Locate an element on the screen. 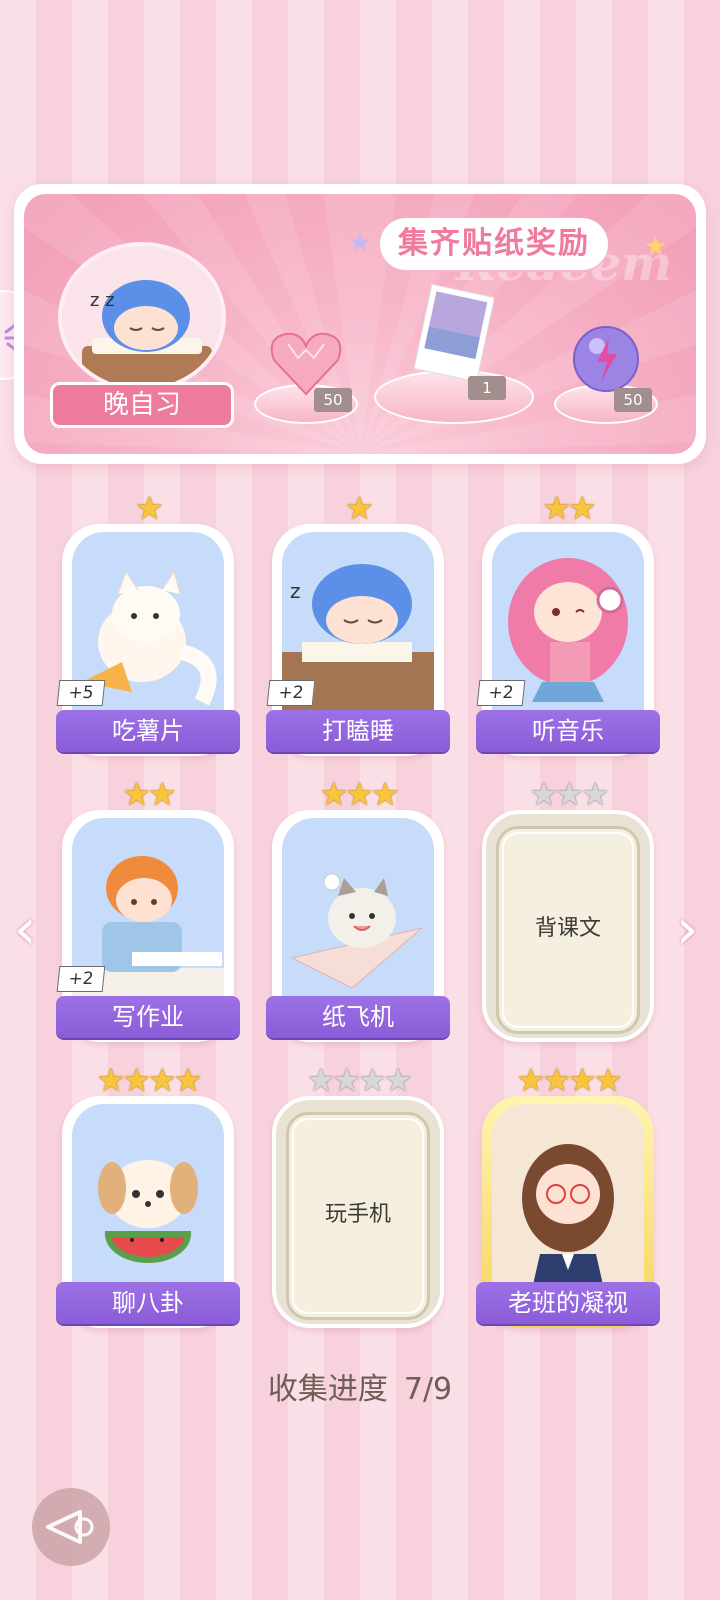 The image size is (720, 1600). sticker-name: 打瞌睡 is located at coordinates (358, 731).